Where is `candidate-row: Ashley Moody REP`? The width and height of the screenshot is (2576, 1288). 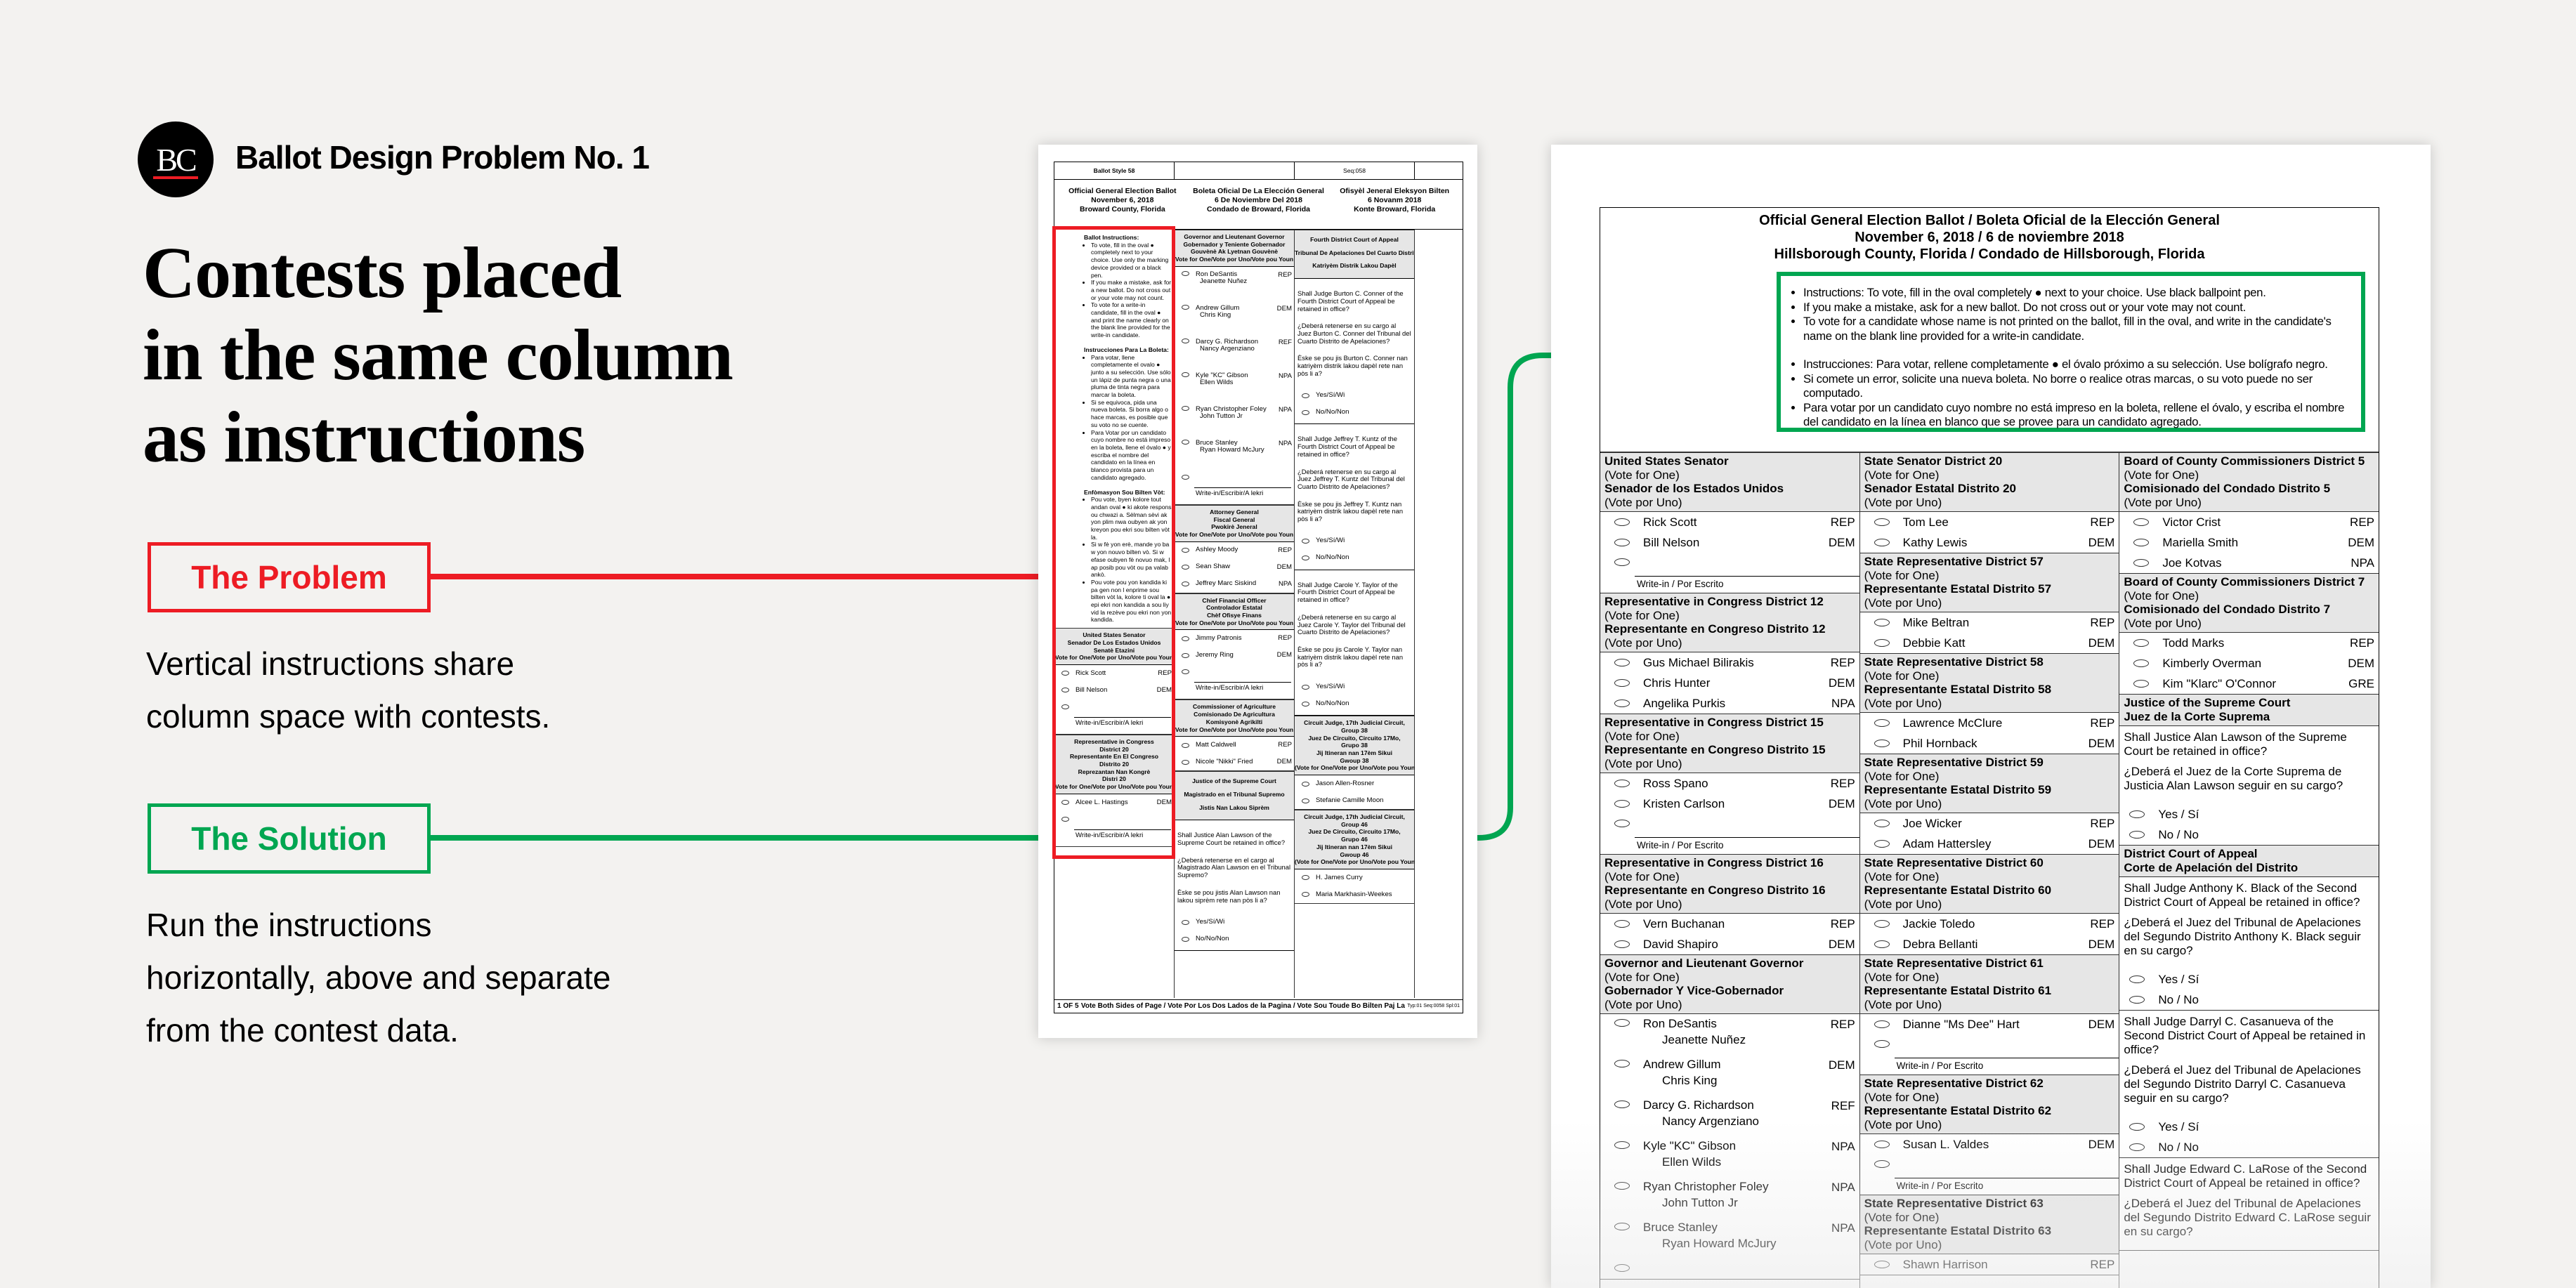
candidate-row: Ashley Moody REP is located at coordinates (1234, 550).